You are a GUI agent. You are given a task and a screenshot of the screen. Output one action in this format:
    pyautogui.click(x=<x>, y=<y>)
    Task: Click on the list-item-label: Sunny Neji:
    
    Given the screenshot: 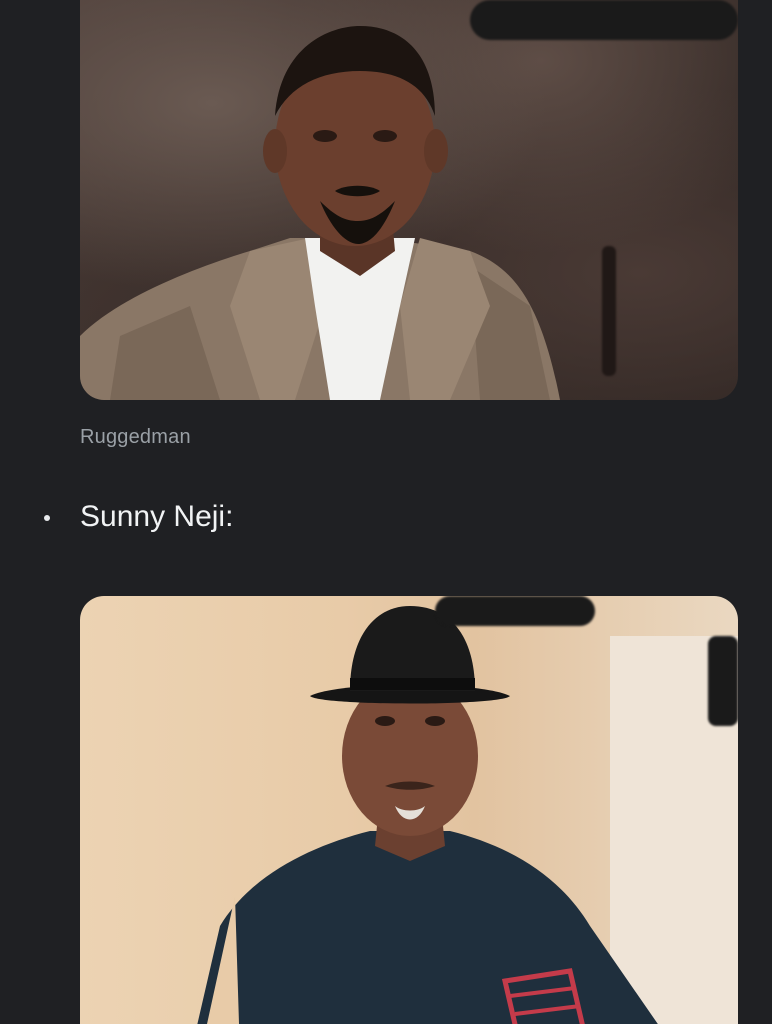 What is the action you would take?
    pyautogui.click(x=157, y=516)
    